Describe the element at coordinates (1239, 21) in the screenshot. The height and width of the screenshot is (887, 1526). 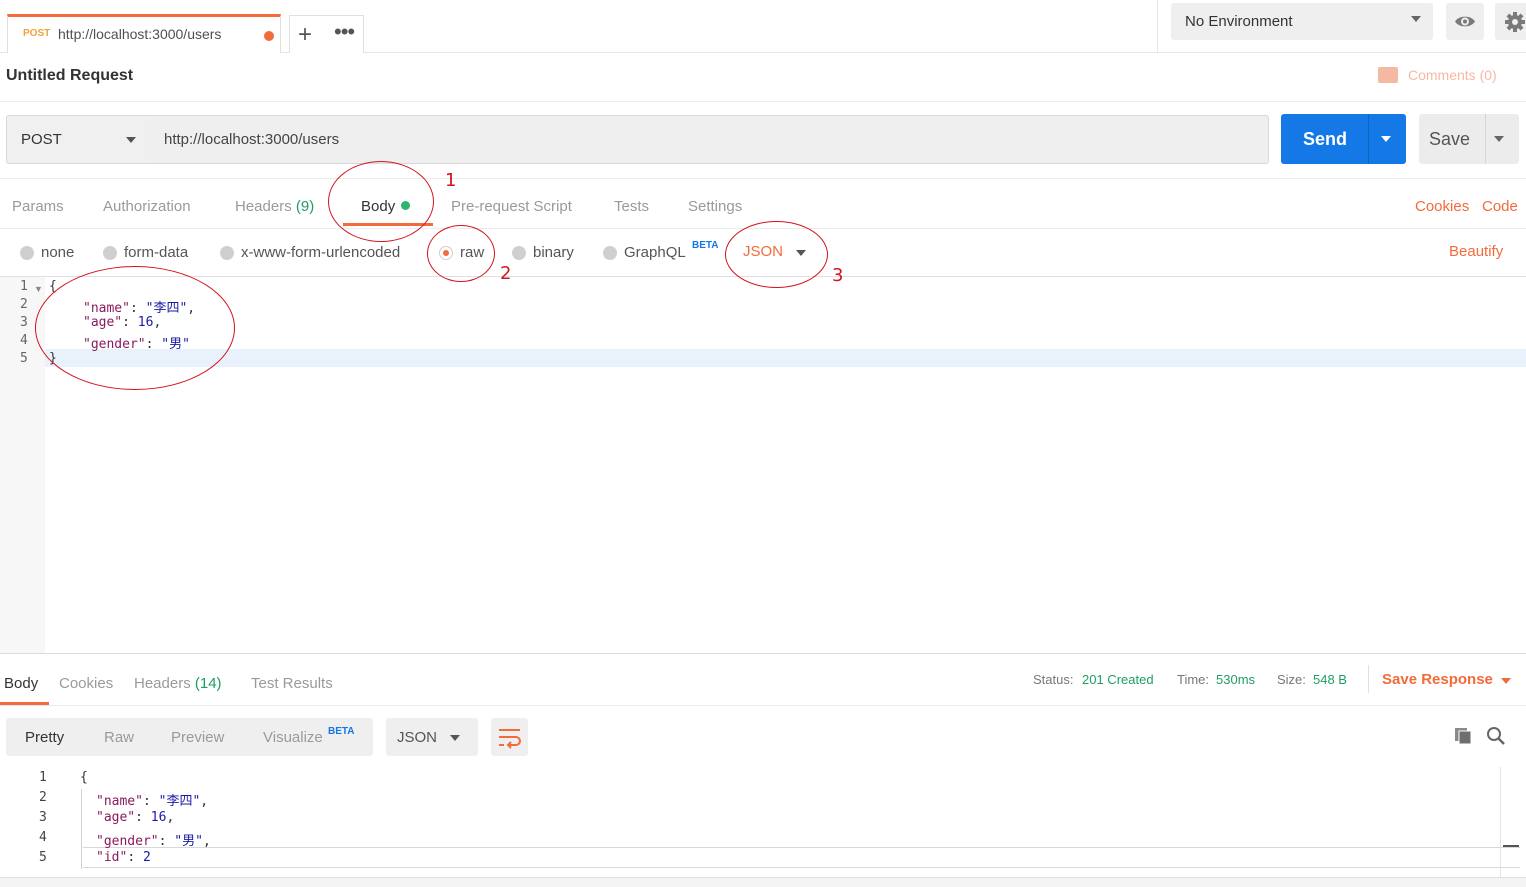
I see `environment-select-value: No Environment` at that location.